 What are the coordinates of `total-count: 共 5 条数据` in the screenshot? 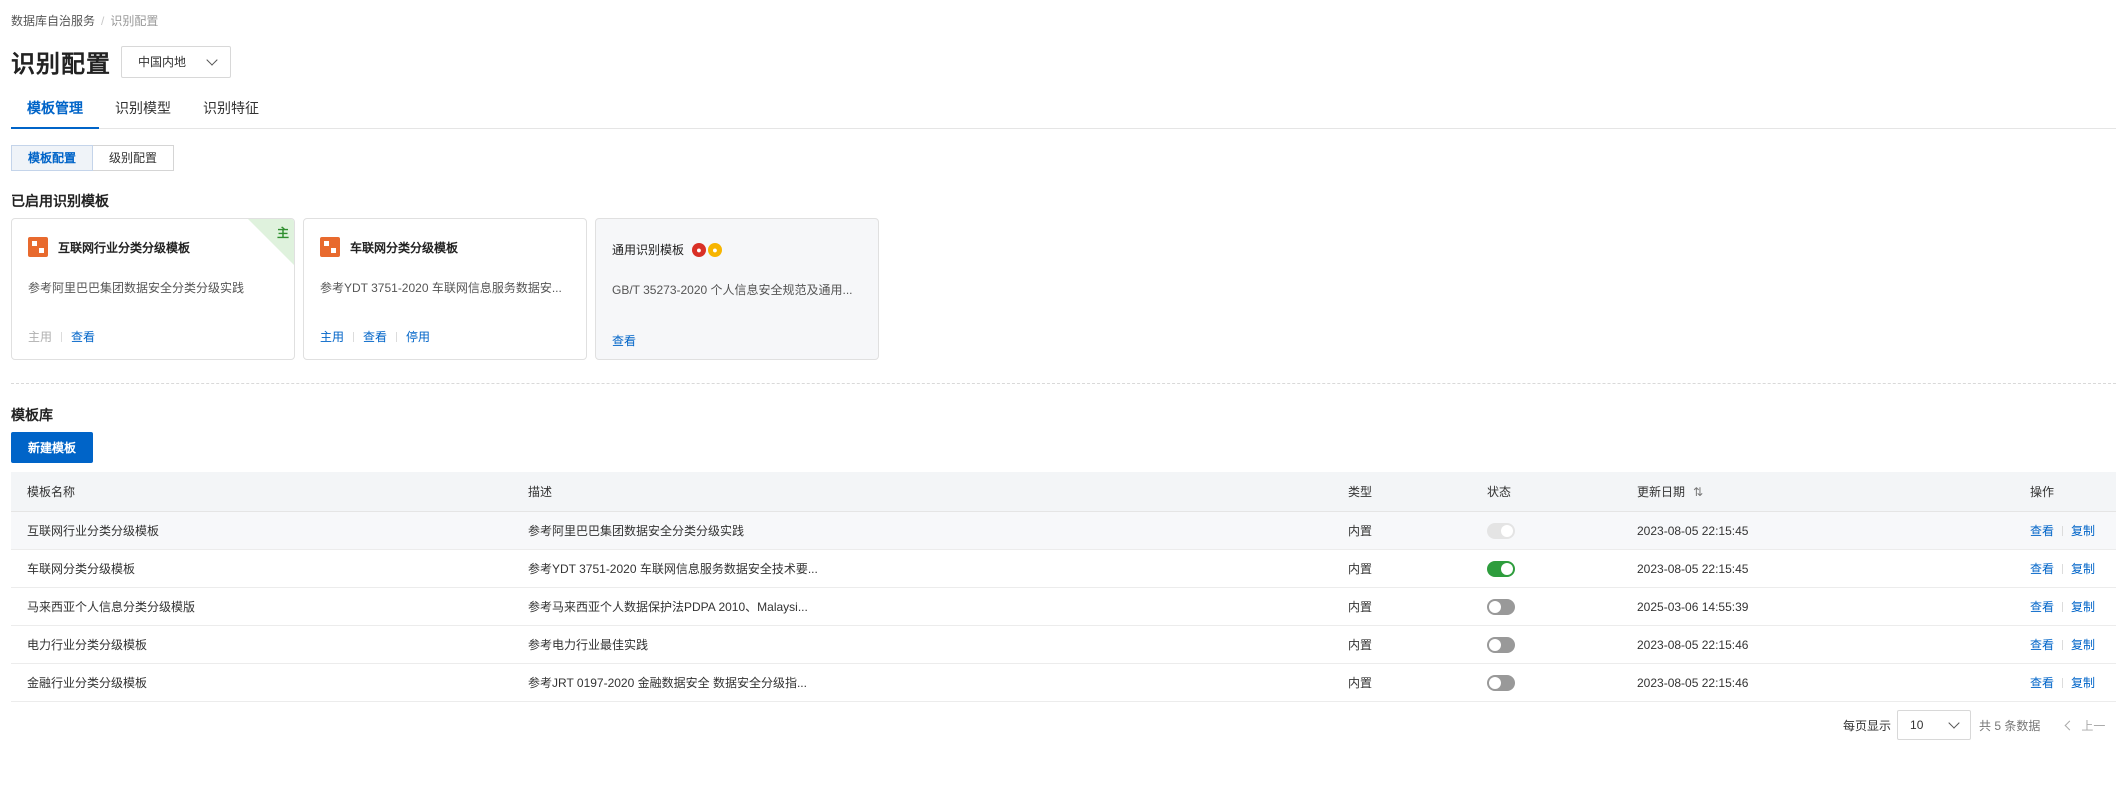 It's located at (2010, 725).